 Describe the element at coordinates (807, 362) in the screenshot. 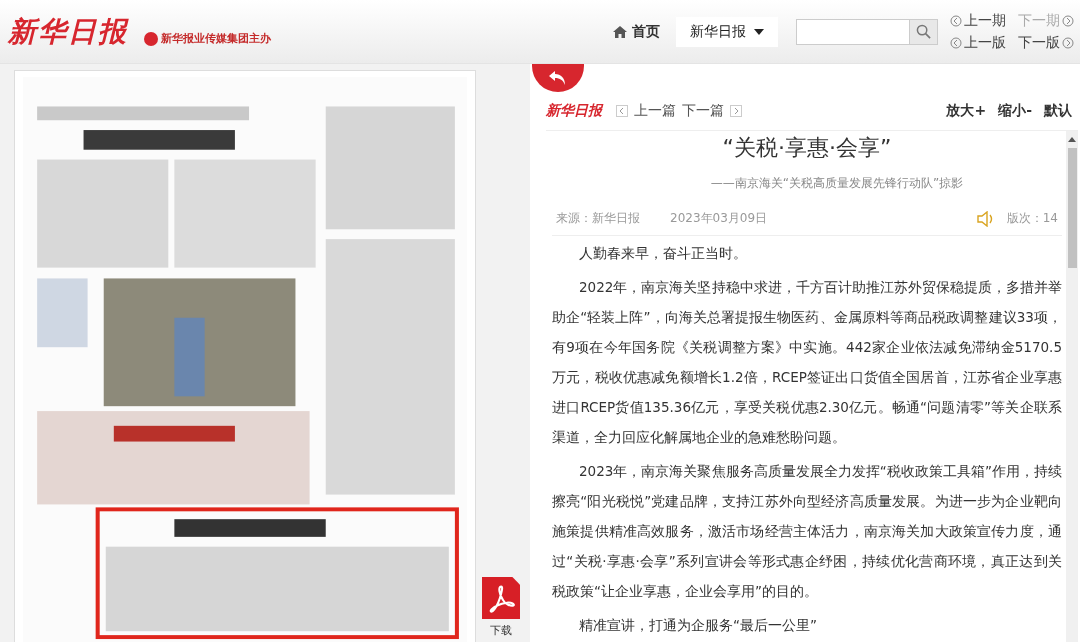

I see `article-paragraph: 2022年，南京海关坚持稳中求进，千方百计助推江苏外贸保稳提质，多措并举助企“轻装上阵”，向海关总署提报生物医药、金属原料等商品税政调整建议33项，有9项在今年国务院《关税调整方案》中实施。442家企业依法减免滞纳金5170.5万元，税收优惠减免额增长1.2倍，RCEP签证出口货值全国居首，江苏省企业享惠进口RCEP货值135.36亿元，享受关税优惠2.30亿元。畅通“问题清零”等关企联系渠道，全力回应化解属地企业的急难愁盼问题。` at that location.